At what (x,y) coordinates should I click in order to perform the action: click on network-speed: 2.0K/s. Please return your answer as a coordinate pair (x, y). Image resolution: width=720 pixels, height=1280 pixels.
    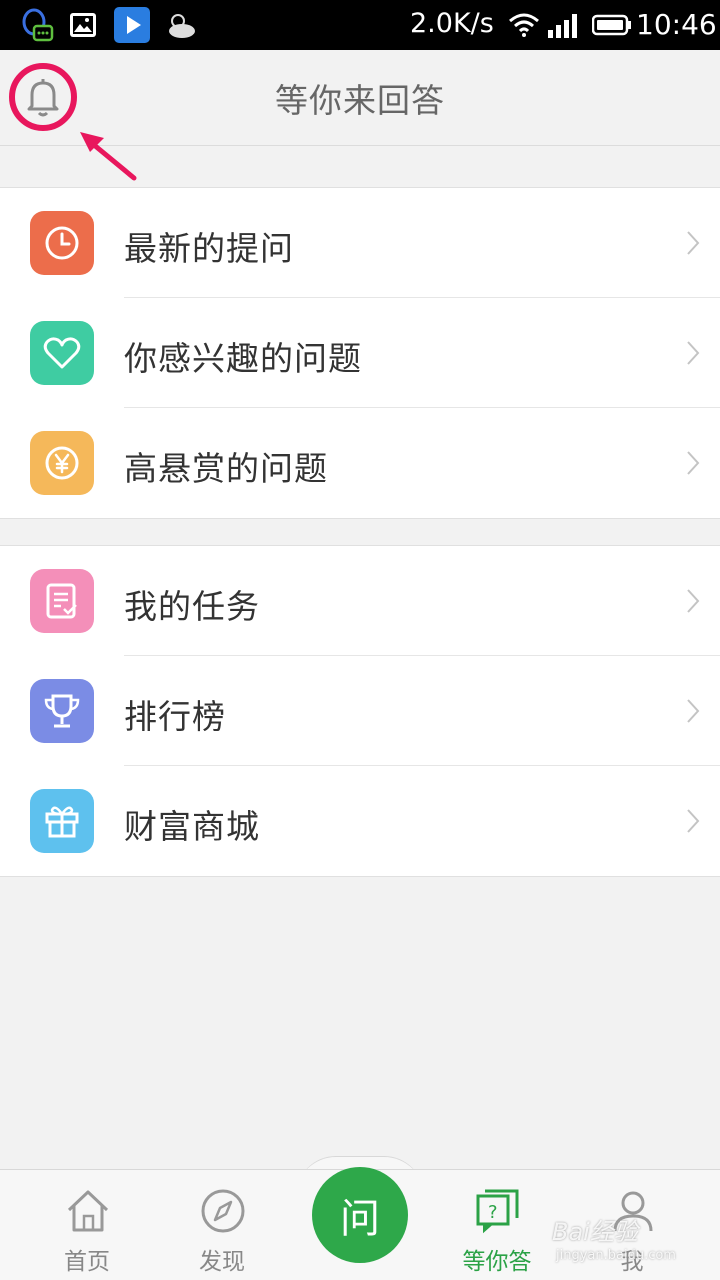
    Looking at the image, I should click on (452, 23).